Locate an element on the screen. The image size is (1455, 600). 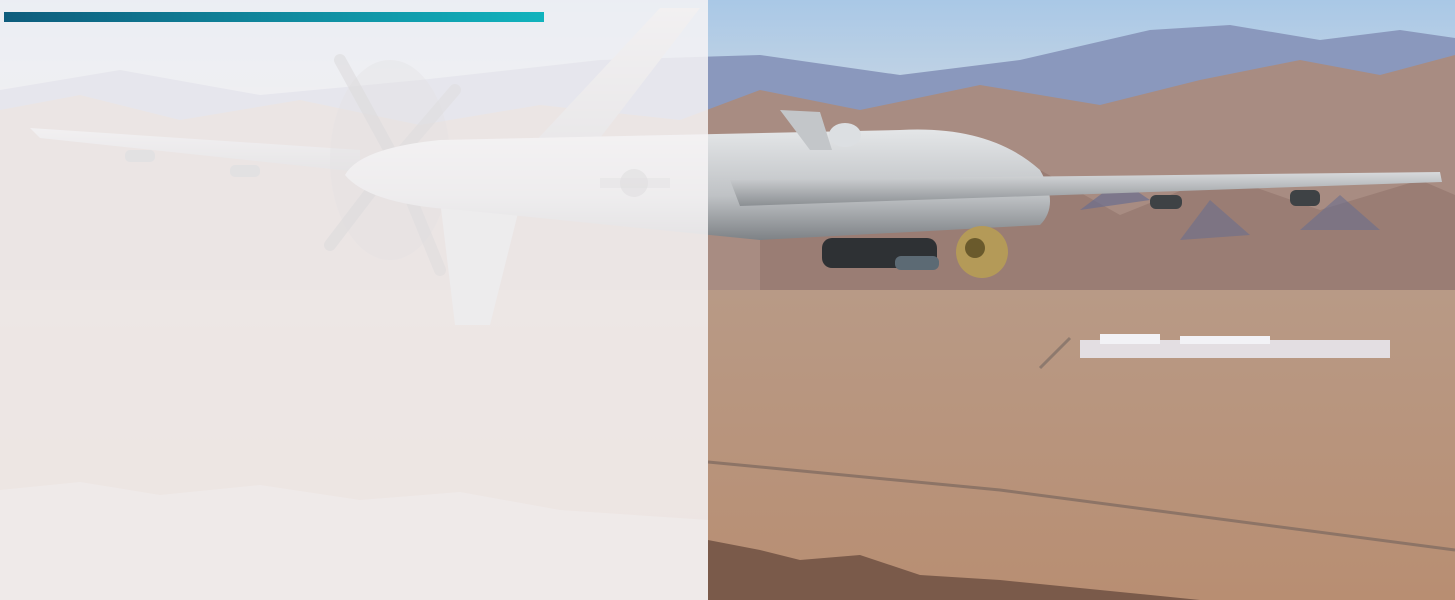
accent-gradient-bar is located at coordinates (274, 17).